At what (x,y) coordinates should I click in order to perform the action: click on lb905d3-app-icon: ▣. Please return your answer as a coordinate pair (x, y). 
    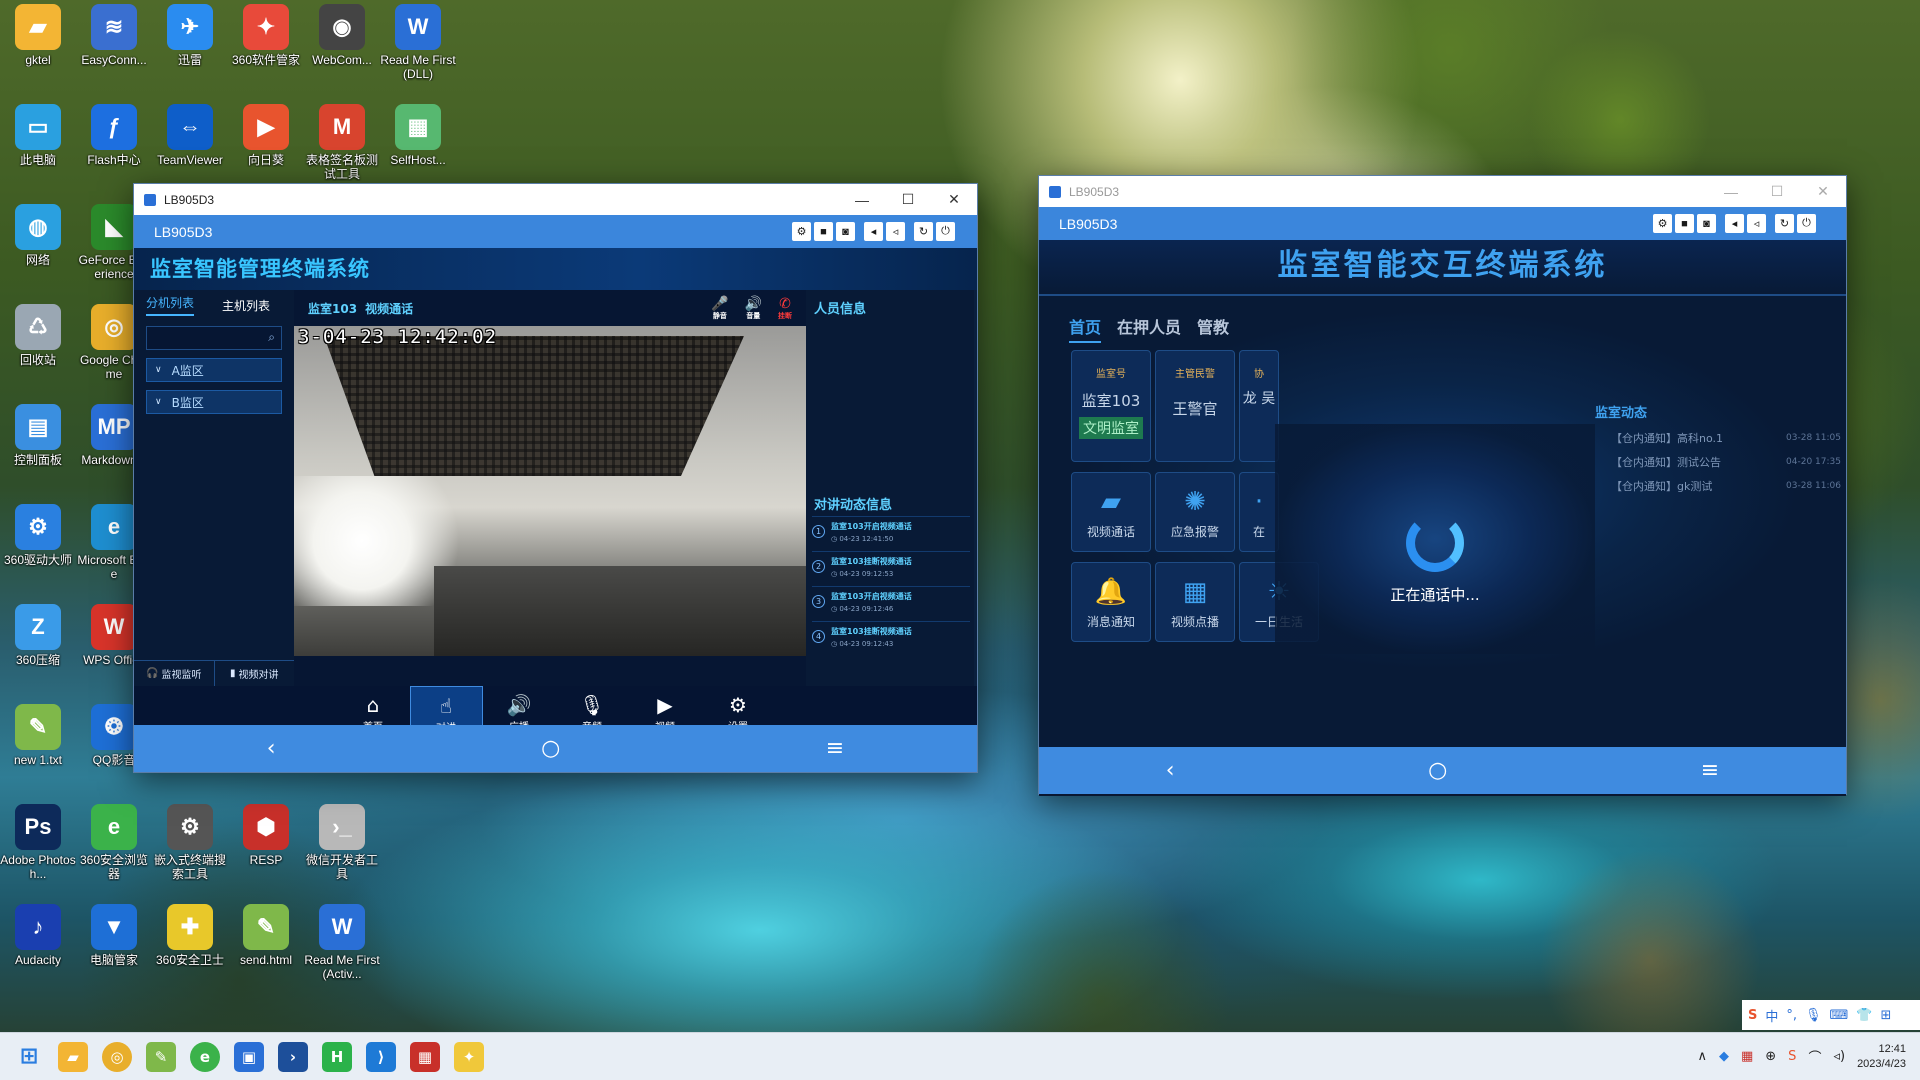
    Looking at the image, I should click on (249, 1056).